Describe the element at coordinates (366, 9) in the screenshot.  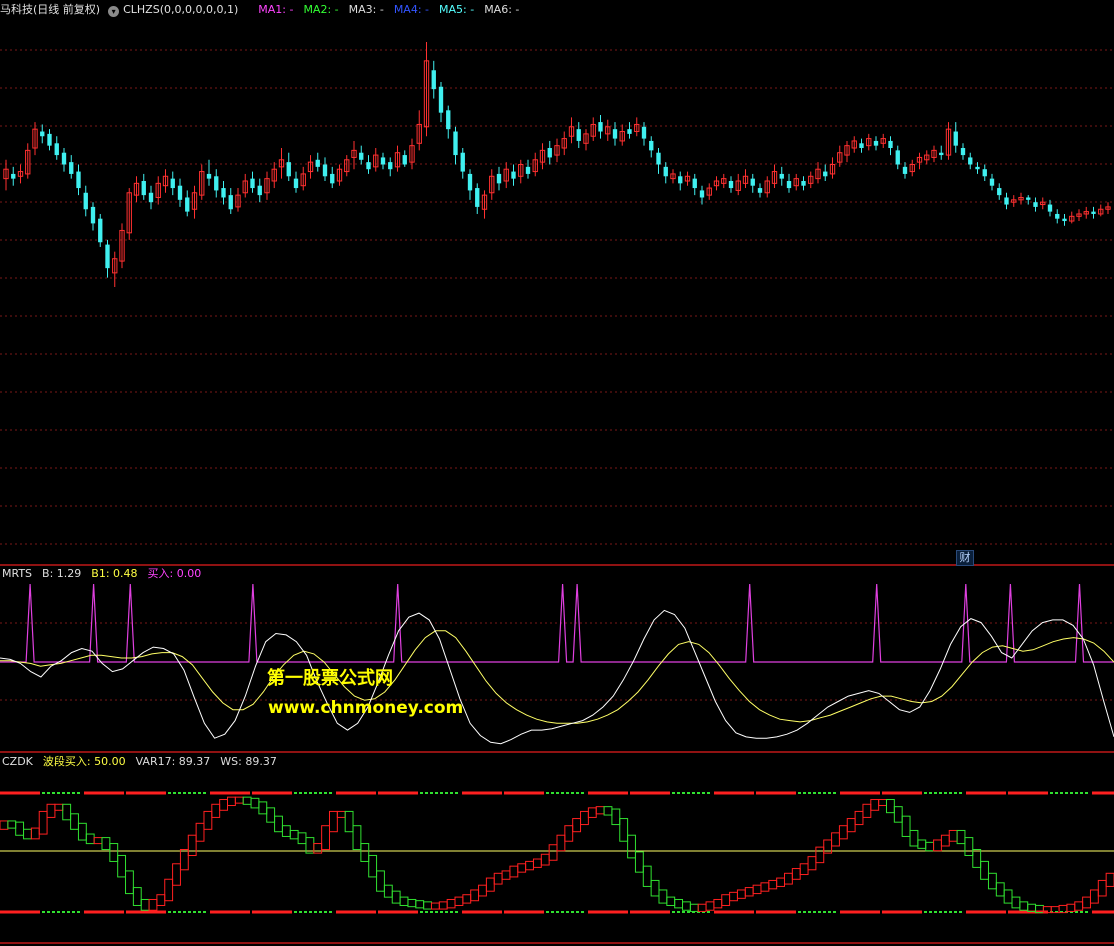
I see `ma-item-2: MA3: -` at that location.